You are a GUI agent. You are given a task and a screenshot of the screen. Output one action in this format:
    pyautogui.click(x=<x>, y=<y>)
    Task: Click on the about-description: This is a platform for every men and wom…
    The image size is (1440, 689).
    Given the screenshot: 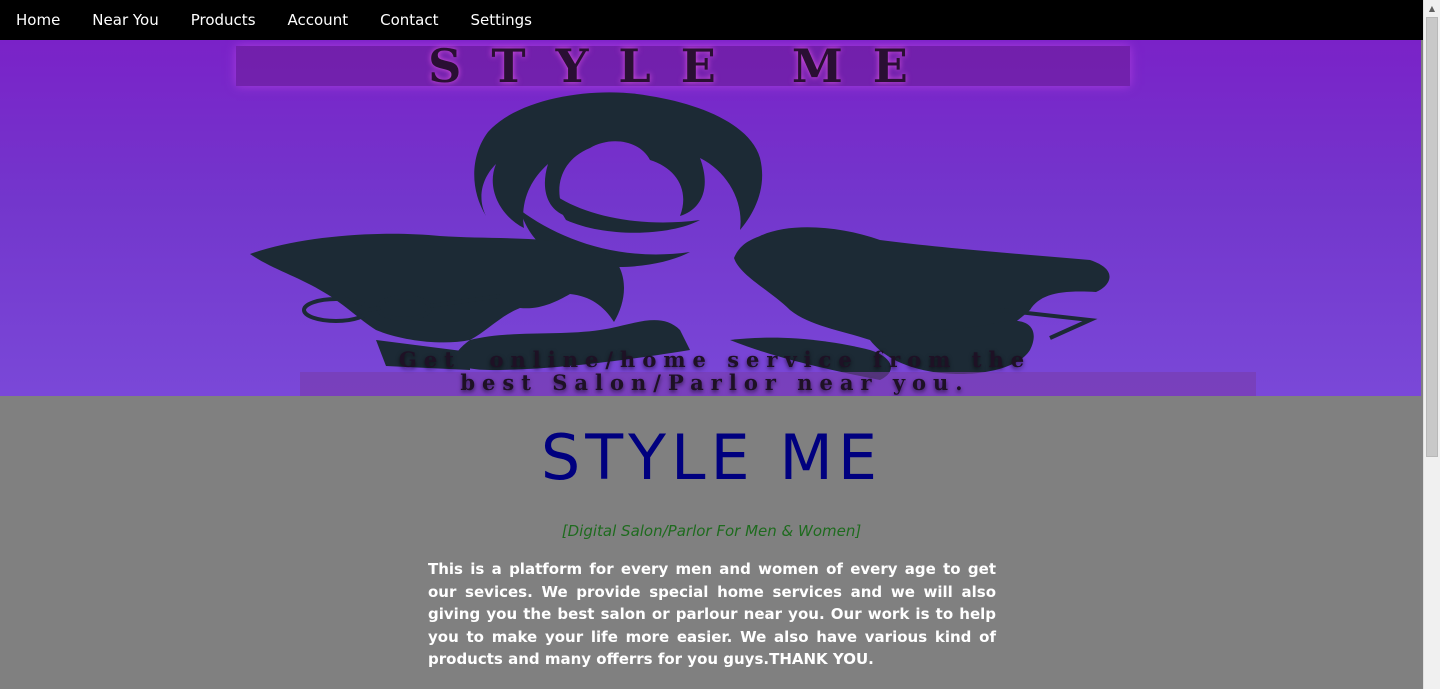 What is the action you would take?
    pyautogui.click(x=712, y=614)
    